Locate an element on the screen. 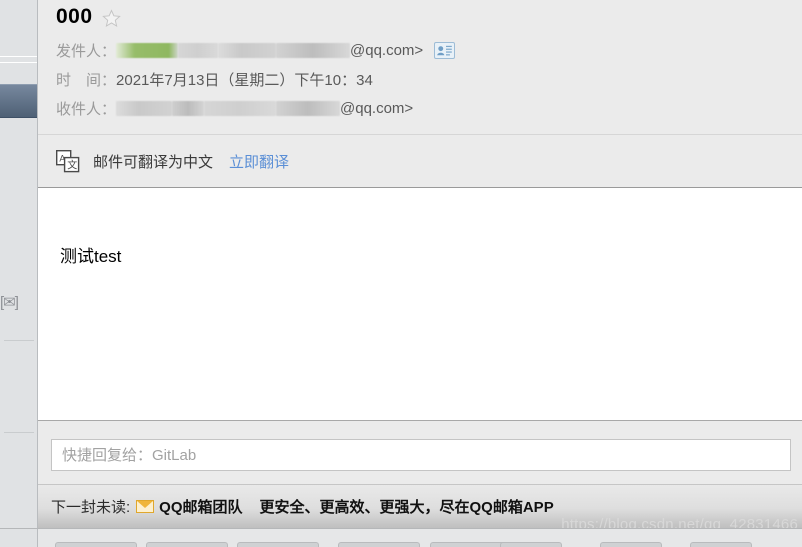 The height and width of the screenshot is (547, 802). translate-icon: A 文 is located at coordinates (67, 161).